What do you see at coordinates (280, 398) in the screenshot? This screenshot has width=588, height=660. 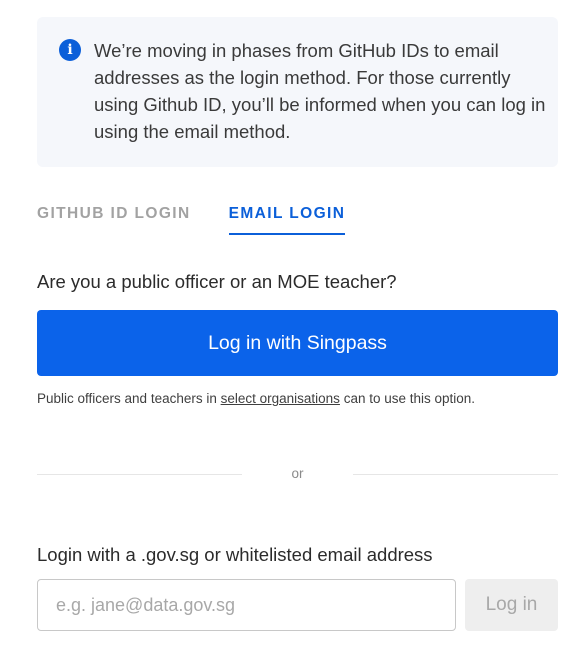 I see `select-organisations-link: select organisations` at bounding box center [280, 398].